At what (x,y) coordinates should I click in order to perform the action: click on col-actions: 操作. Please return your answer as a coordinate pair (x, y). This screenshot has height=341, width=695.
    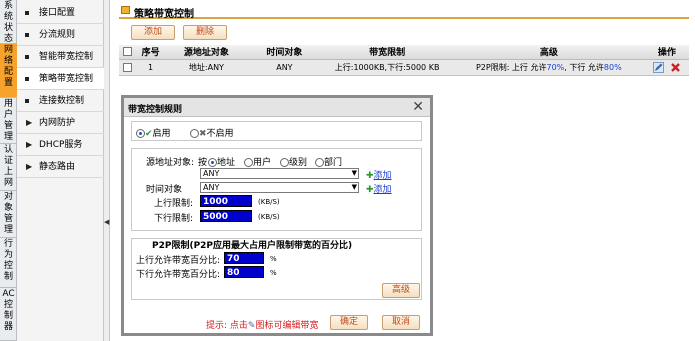
    Looking at the image, I should click on (666, 52).